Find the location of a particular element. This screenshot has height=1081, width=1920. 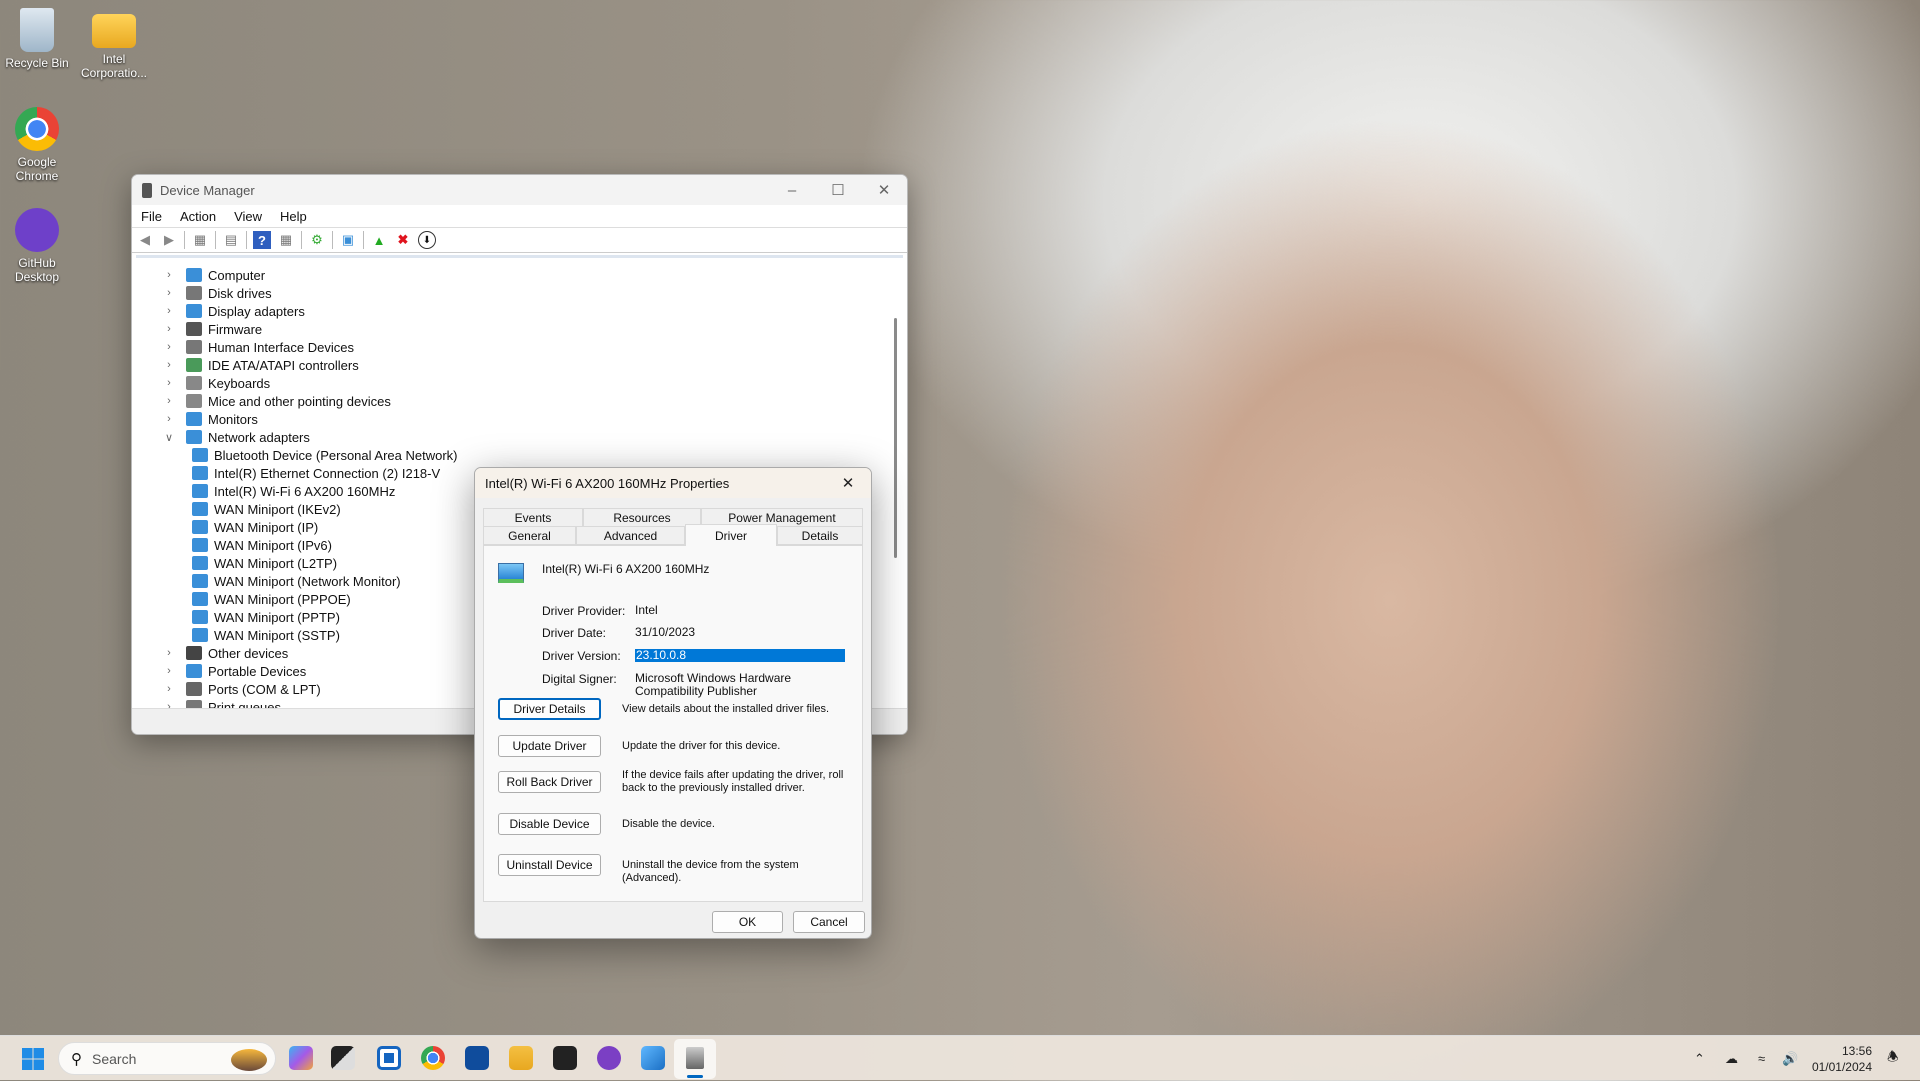

desktop-icon-recycle-bin: Recycle Bin is located at coordinates (37, 39).